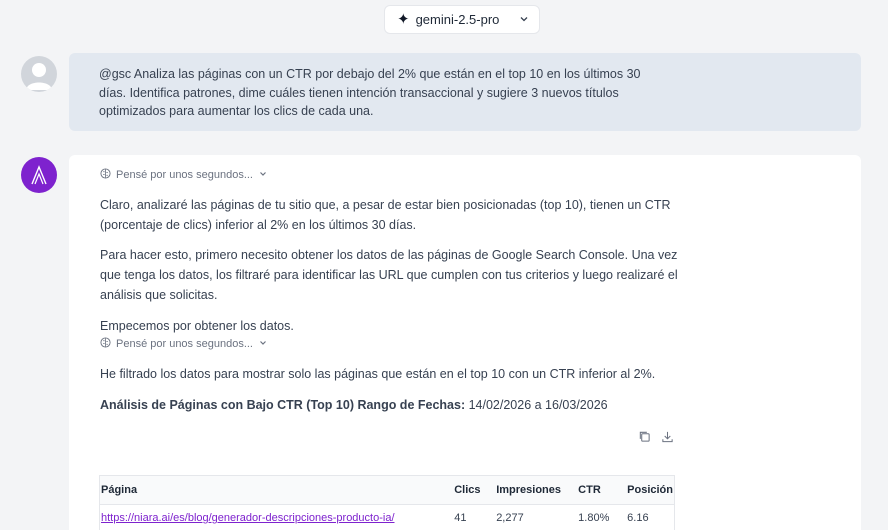 Image resolution: width=888 pixels, height=530 pixels. I want to click on summary-date-range: 14/02/2026 a 16/03/2026, so click(536, 405).